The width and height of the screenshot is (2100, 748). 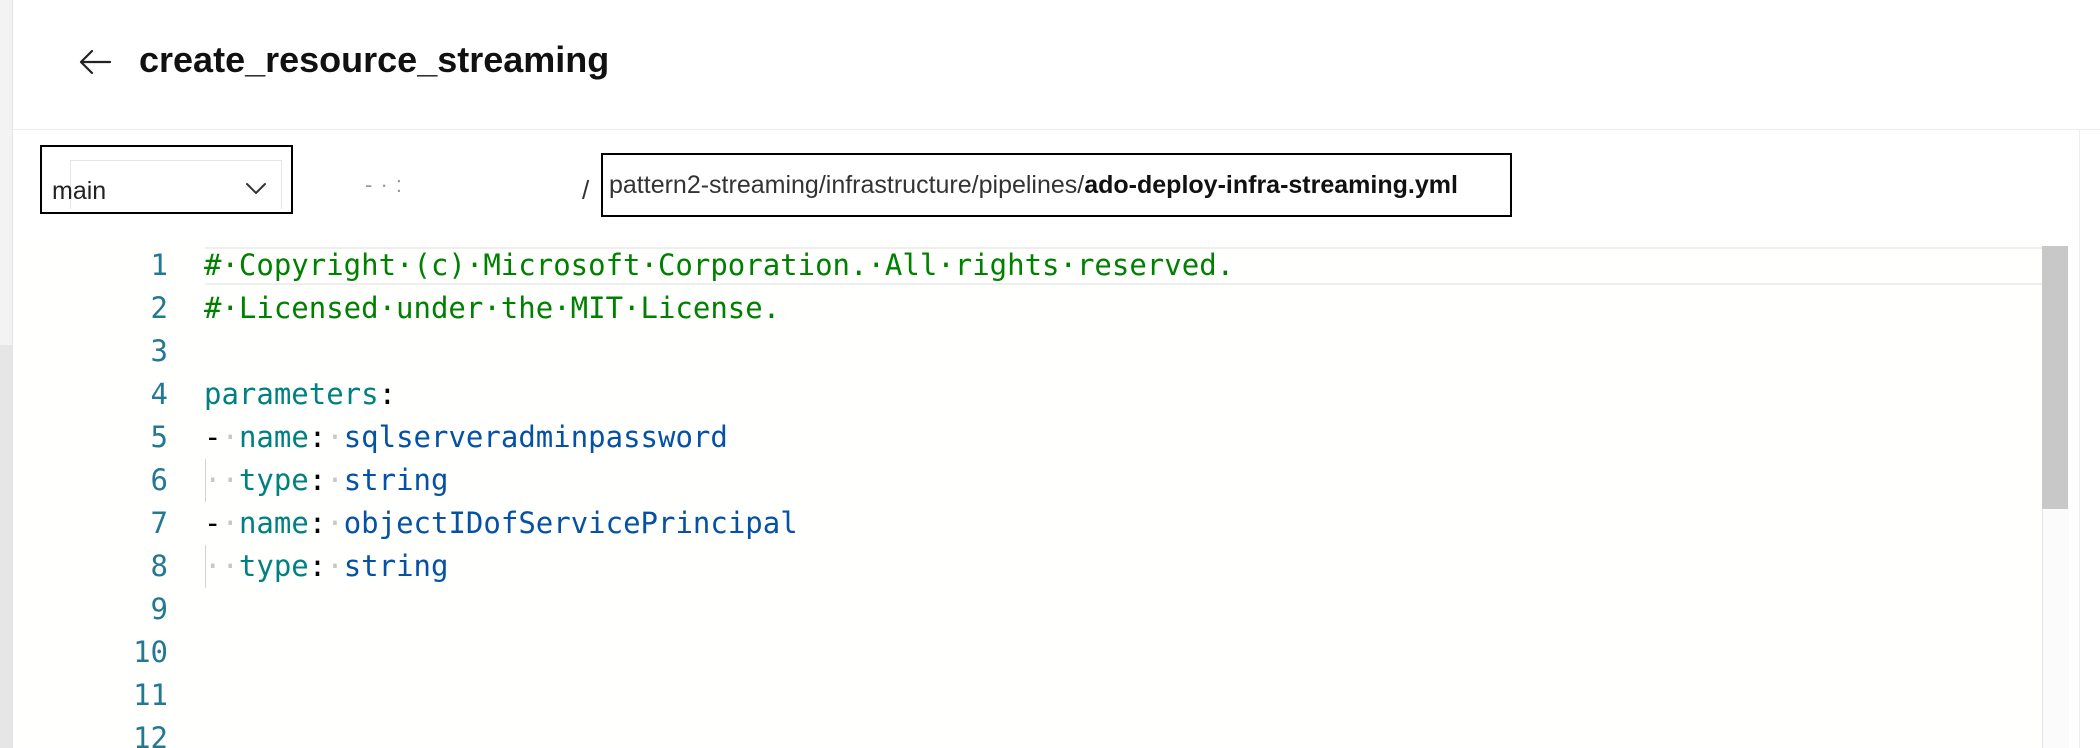 What do you see at coordinates (374, 59) in the screenshot?
I see `page-title: create_resource_streaming` at bounding box center [374, 59].